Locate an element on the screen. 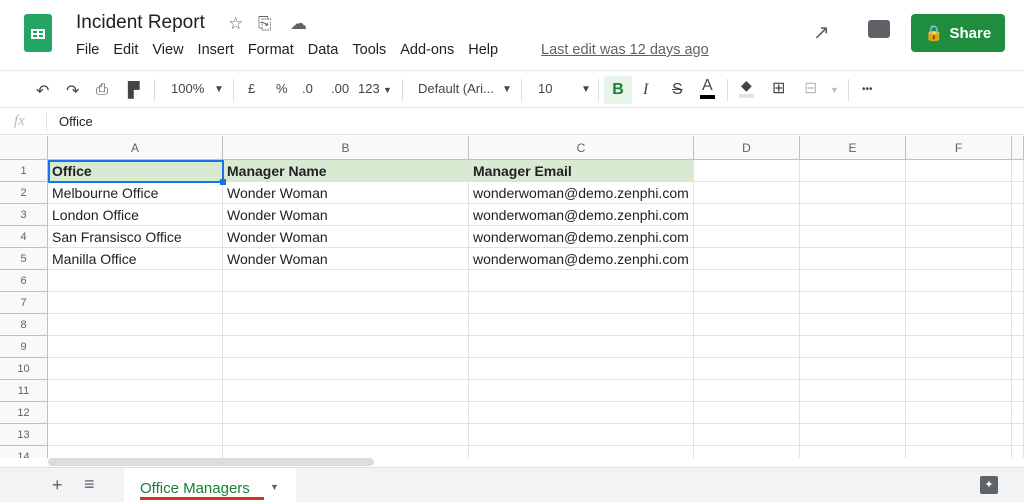  fill-handle is located at coordinates (223, 182).